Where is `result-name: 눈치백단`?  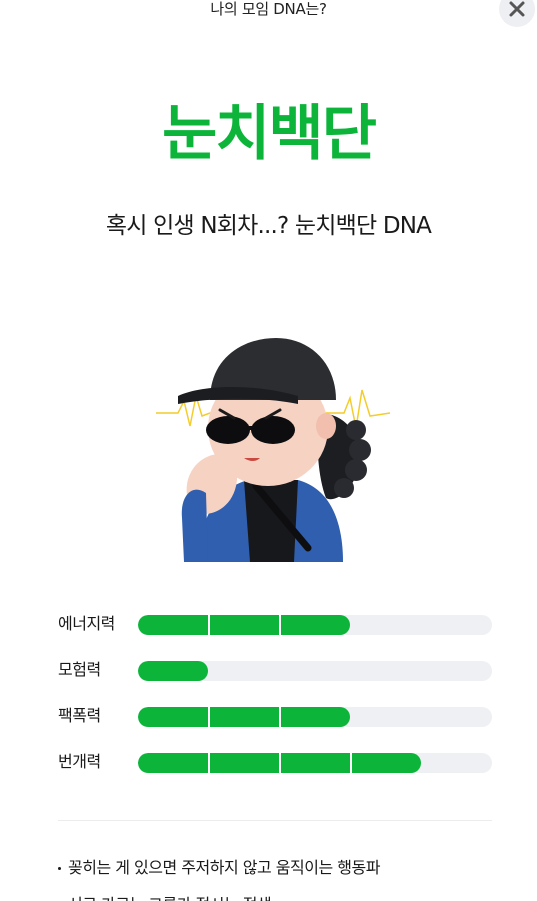
result-name: 눈치백단 is located at coordinates (269, 134).